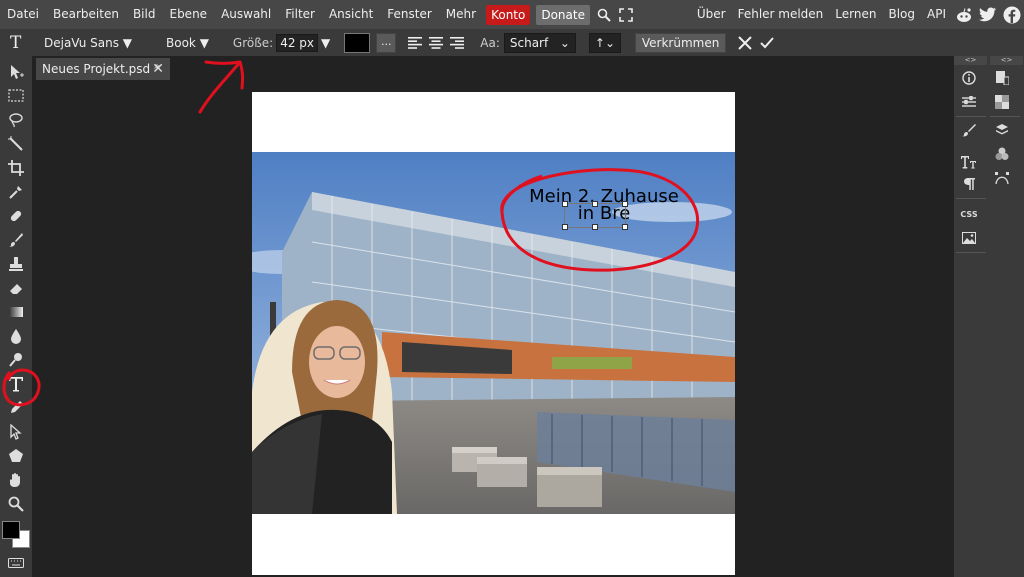  Describe the element at coordinates (16, 563) in the screenshot. I see `keyboard-icon` at that location.